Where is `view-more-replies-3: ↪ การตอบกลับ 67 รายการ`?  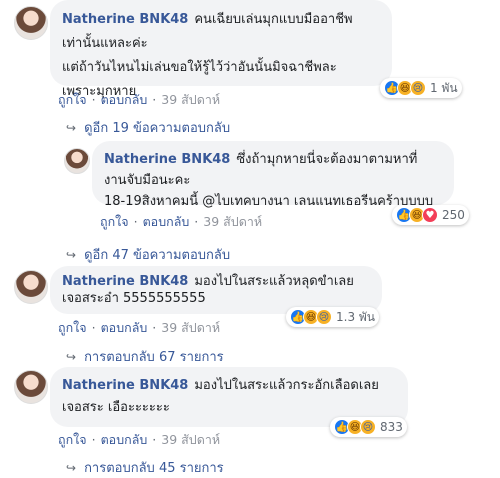
view-more-replies-3: ↪ การตอบกลับ 67 รายการ is located at coordinates (145, 356).